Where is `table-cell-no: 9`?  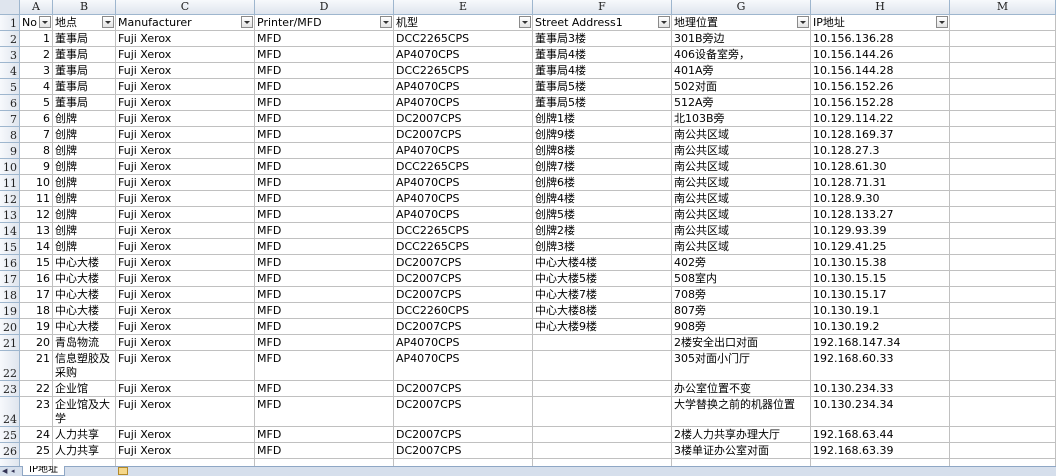 table-cell-no: 9 is located at coordinates (36, 167).